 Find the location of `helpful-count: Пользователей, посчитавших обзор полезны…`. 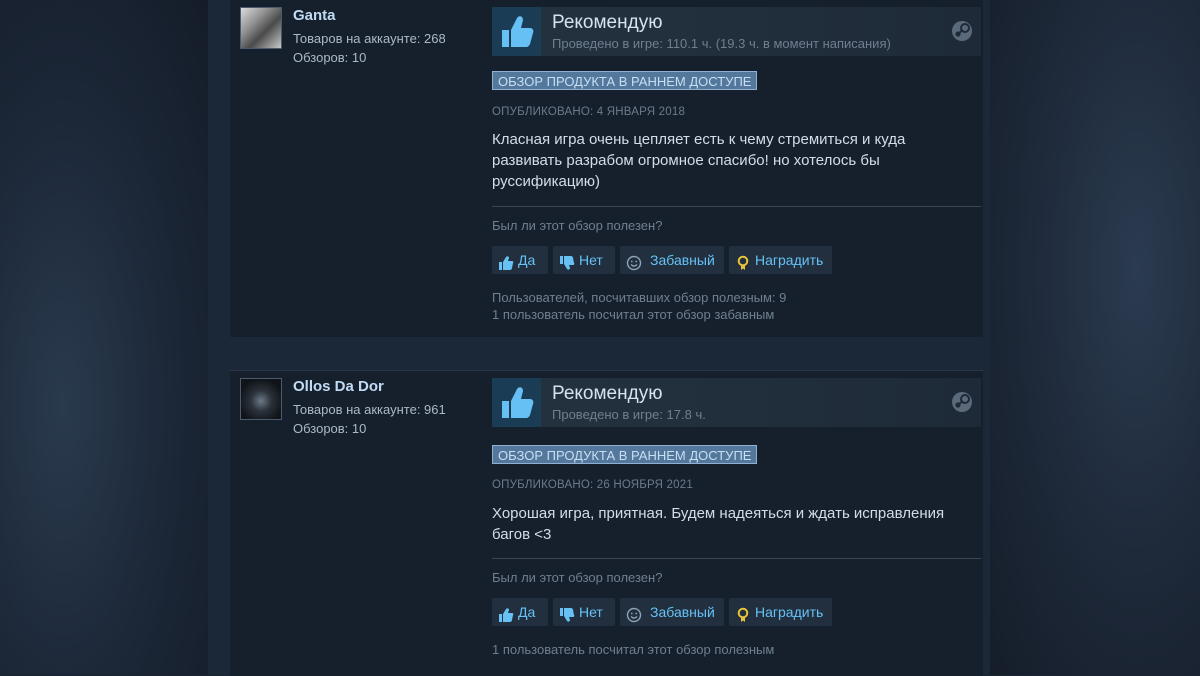

helpful-count: Пользователей, посчитавших обзор полезны… is located at coordinates (639, 297).